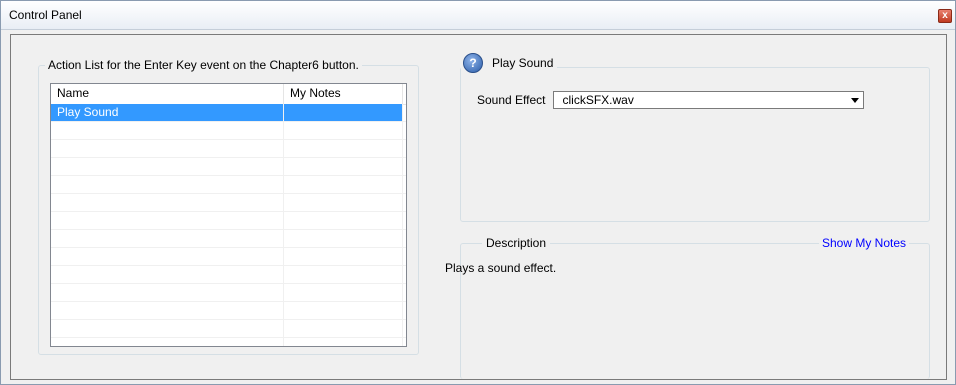  I want to click on list-item-notes, so click(343, 112).